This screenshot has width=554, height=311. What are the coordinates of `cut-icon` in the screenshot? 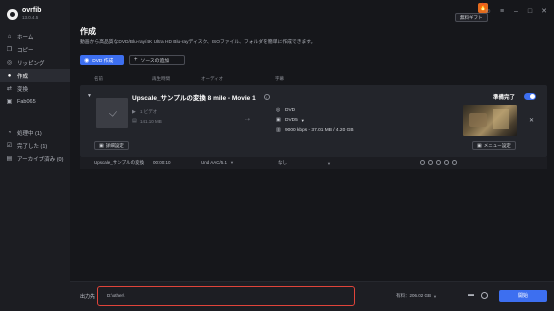 It's located at (438, 162).